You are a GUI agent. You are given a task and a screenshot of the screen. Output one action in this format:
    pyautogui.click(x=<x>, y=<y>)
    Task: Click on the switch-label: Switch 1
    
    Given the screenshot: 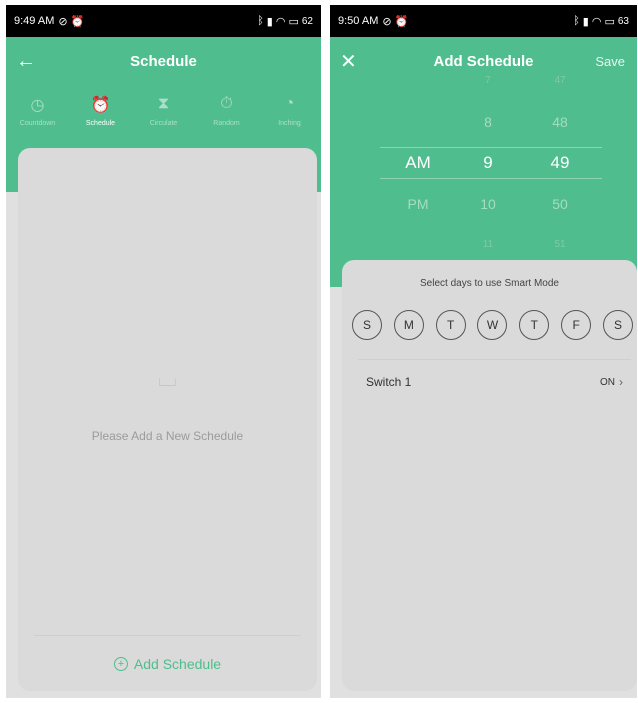 What is the action you would take?
    pyautogui.click(x=389, y=382)
    